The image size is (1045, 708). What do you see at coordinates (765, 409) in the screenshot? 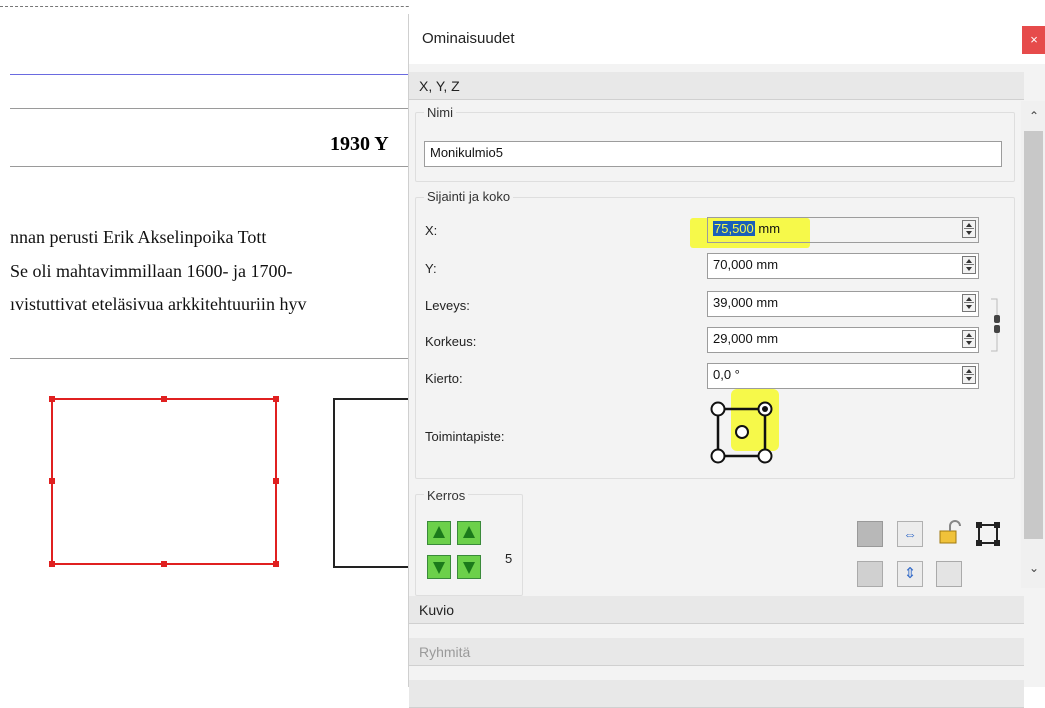
I see `basepoint-selected-dot` at bounding box center [765, 409].